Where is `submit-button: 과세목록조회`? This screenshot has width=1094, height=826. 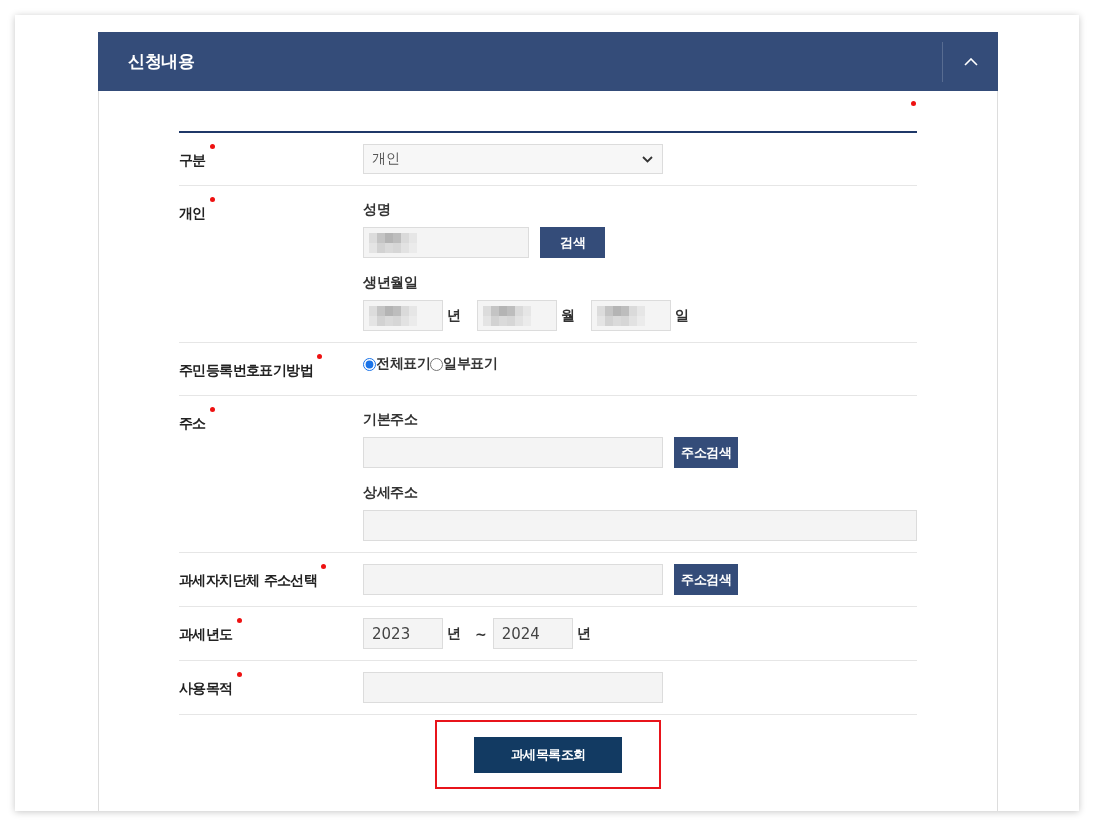 submit-button: 과세목록조회 is located at coordinates (548, 754).